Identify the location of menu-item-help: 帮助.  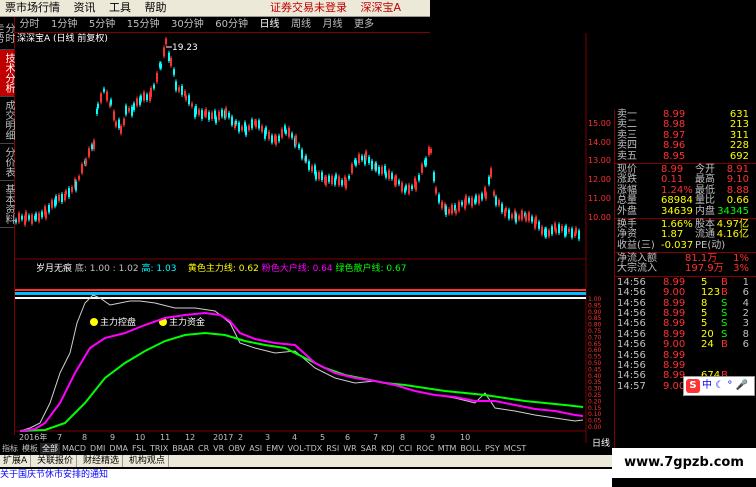
(156, 8).